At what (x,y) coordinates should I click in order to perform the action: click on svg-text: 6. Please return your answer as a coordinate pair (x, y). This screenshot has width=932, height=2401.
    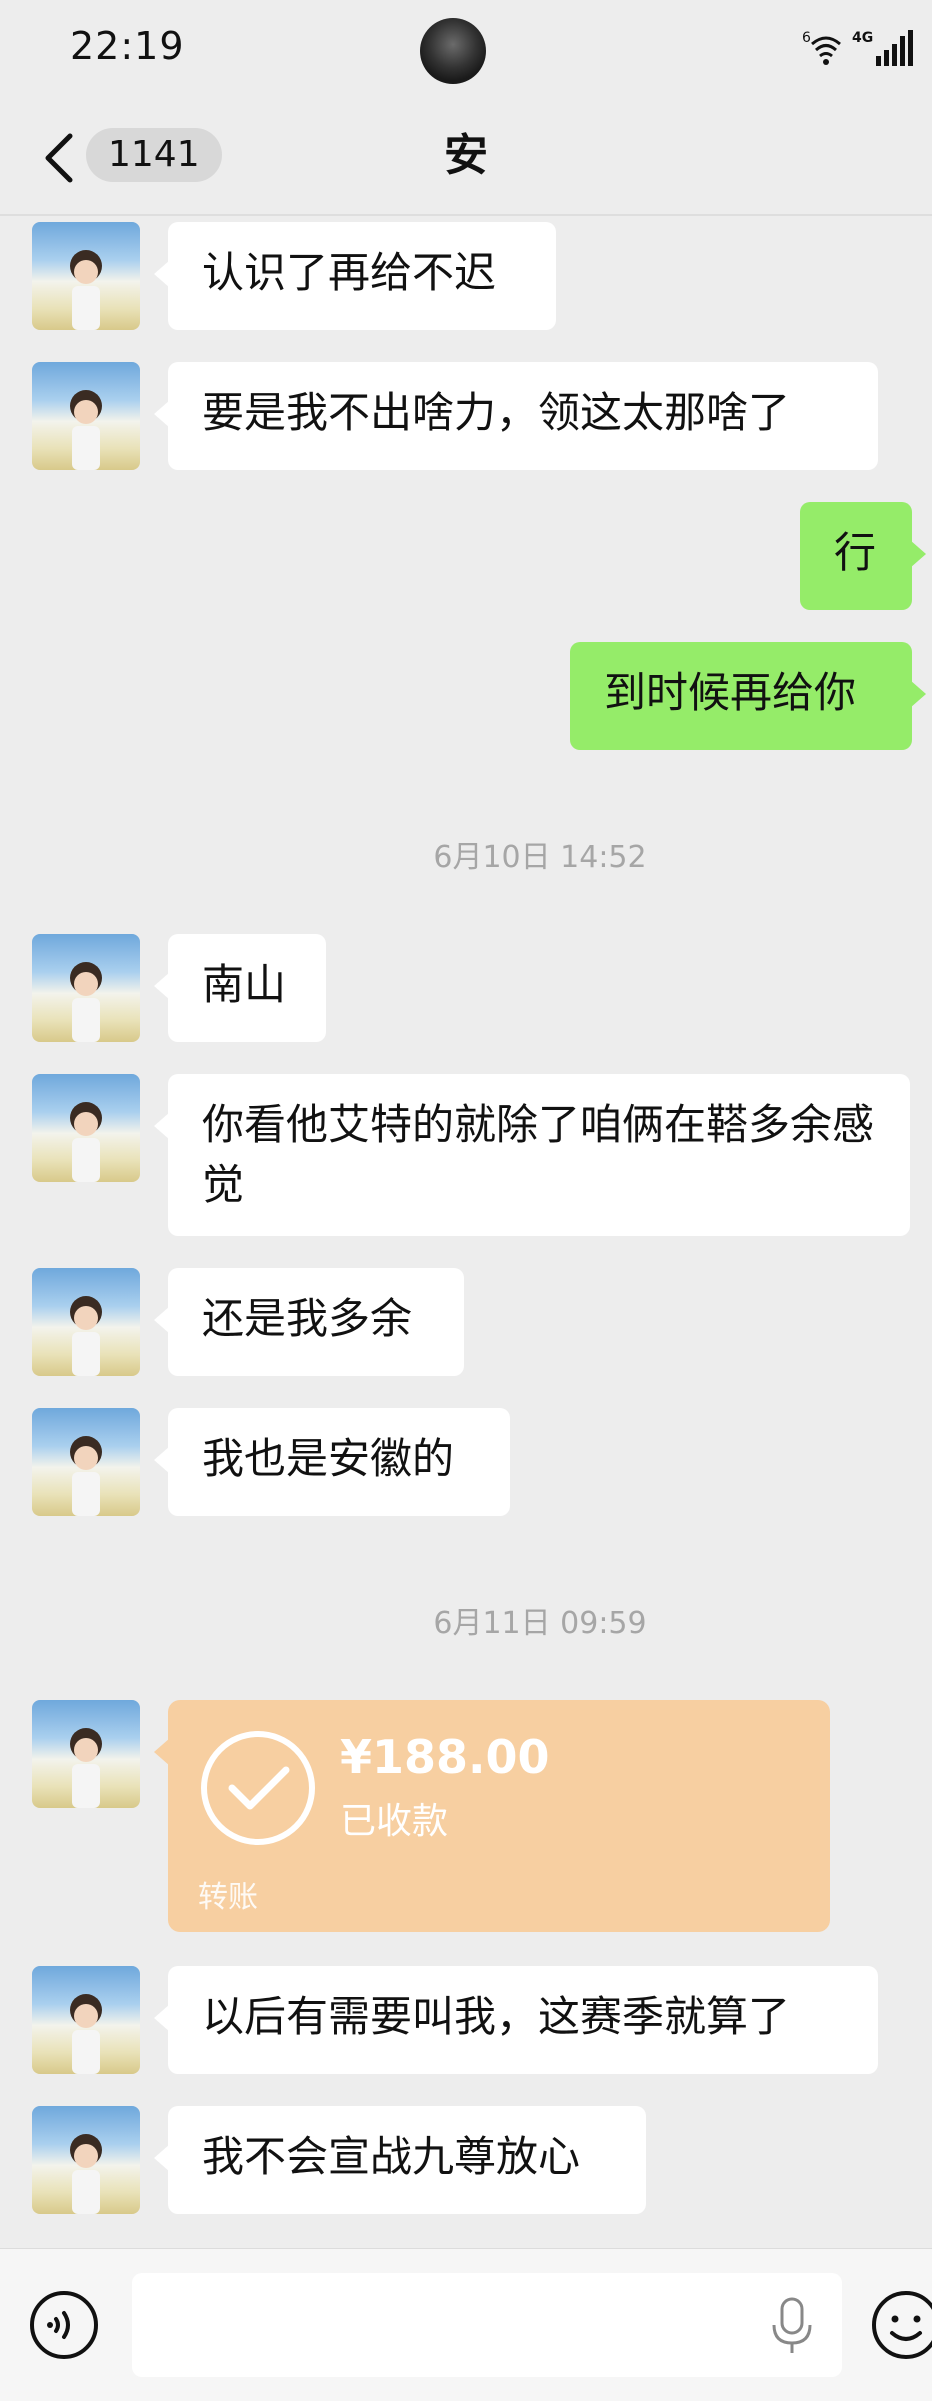
    Looking at the image, I should click on (806, 38).